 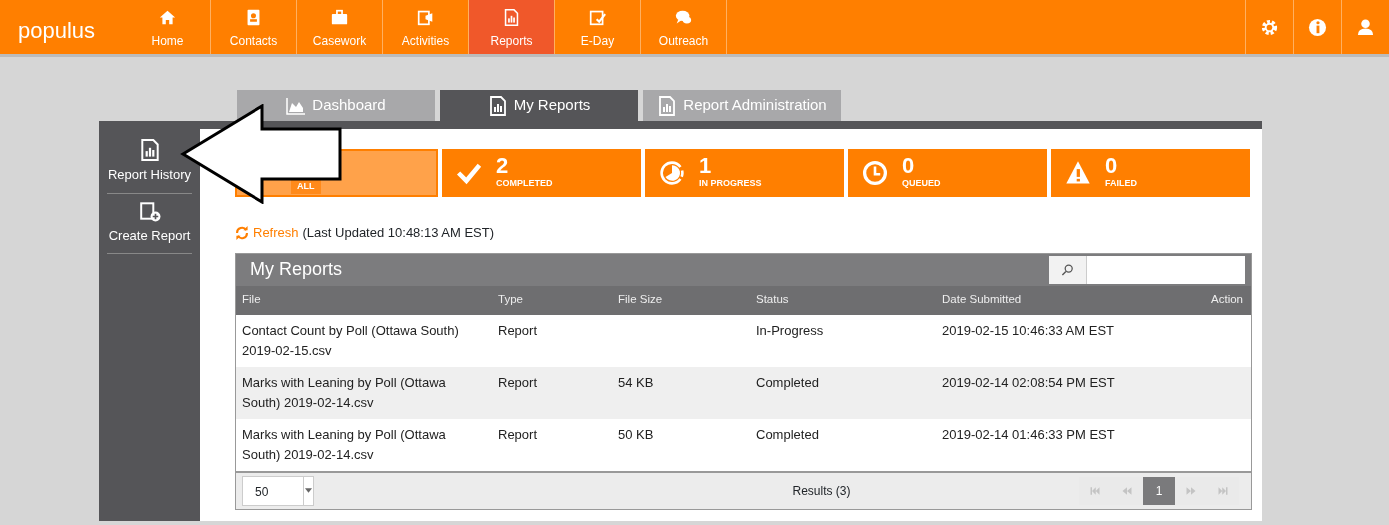 What do you see at coordinates (1063, 300) in the screenshot?
I see `column-header: Date Submitted` at bounding box center [1063, 300].